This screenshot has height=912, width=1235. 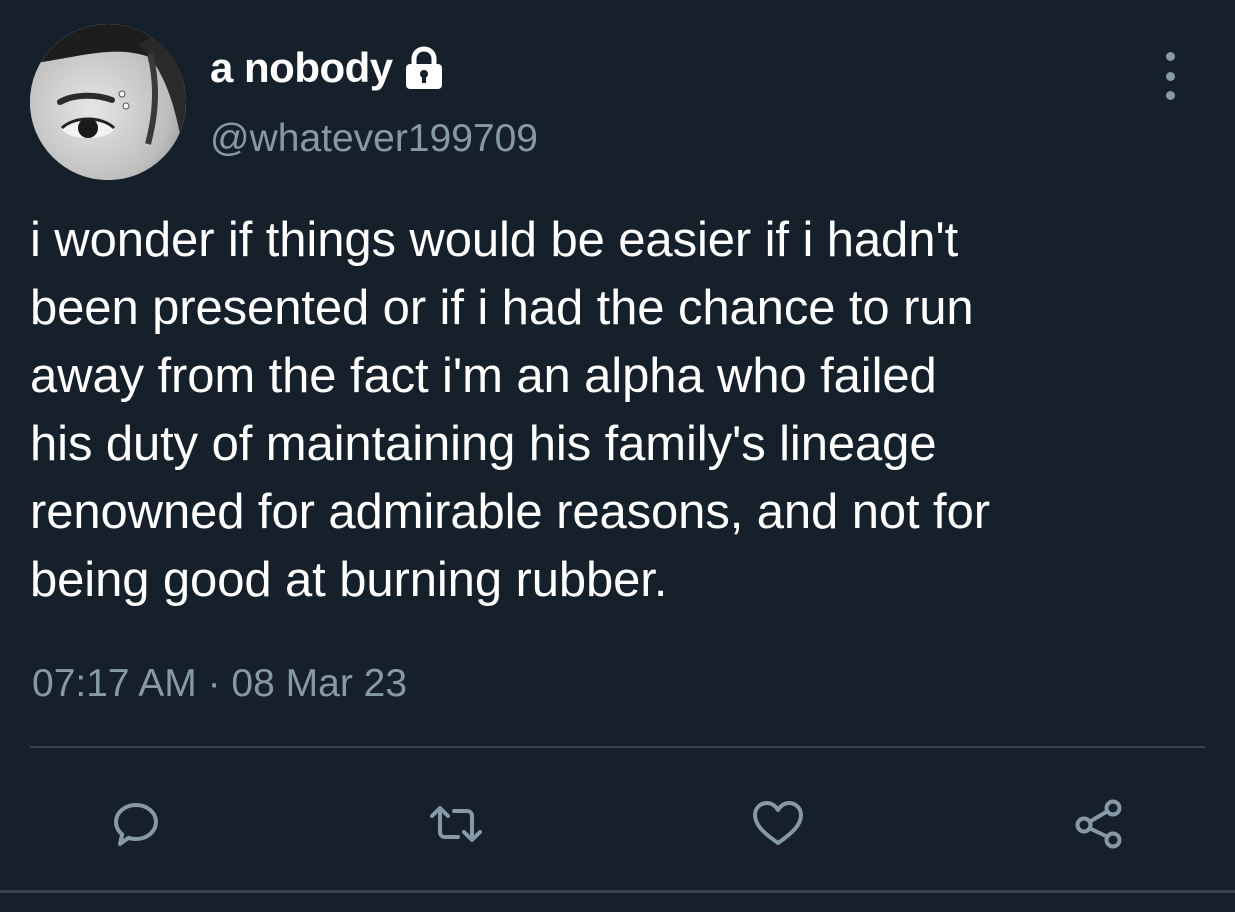 What do you see at coordinates (1100, 824) in the screenshot?
I see `share-icon` at bounding box center [1100, 824].